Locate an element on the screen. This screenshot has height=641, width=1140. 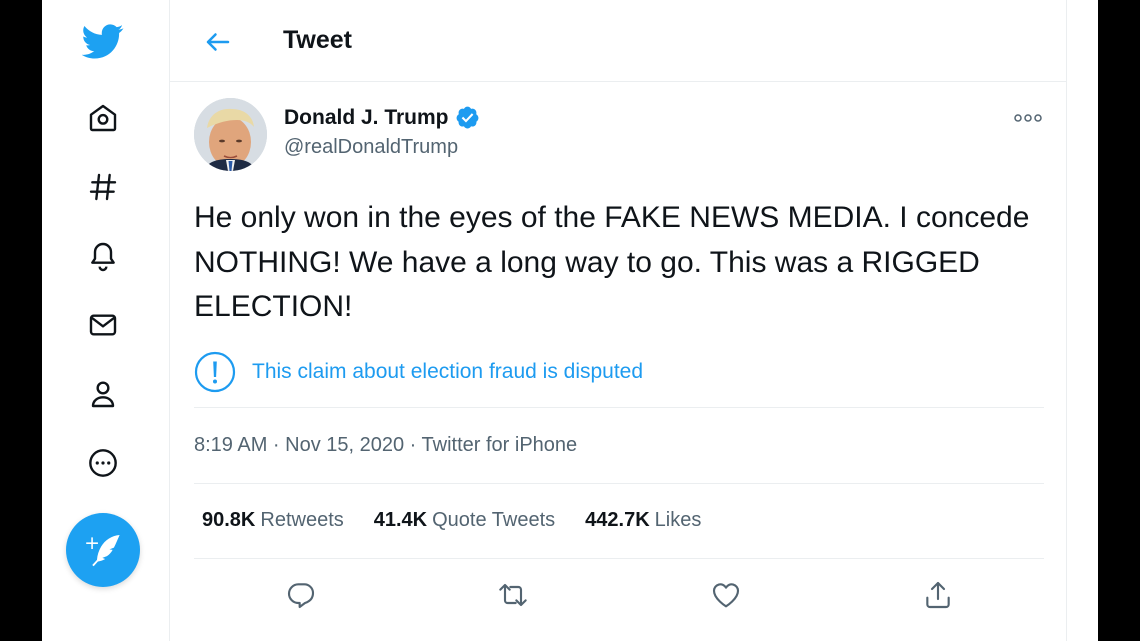
back-button is located at coordinates (218, 42).